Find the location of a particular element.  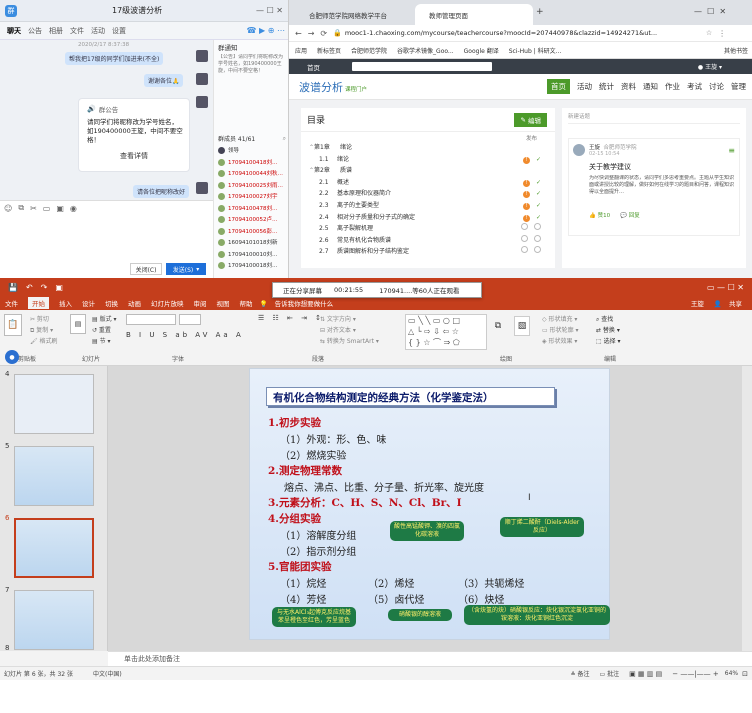

view-buttons: ▣ ▦ ▥ ▤ is located at coordinates (645, 674).